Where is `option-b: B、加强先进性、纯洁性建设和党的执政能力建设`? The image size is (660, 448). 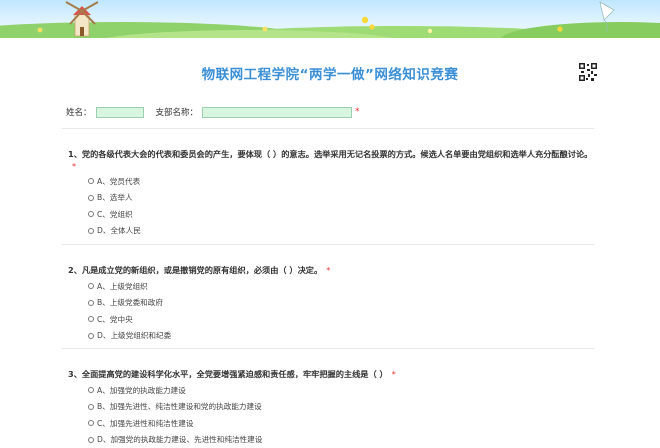
option-b: B、加强先进性、纯洁性建设和党的执政能力建设 is located at coordinates (175, 407).